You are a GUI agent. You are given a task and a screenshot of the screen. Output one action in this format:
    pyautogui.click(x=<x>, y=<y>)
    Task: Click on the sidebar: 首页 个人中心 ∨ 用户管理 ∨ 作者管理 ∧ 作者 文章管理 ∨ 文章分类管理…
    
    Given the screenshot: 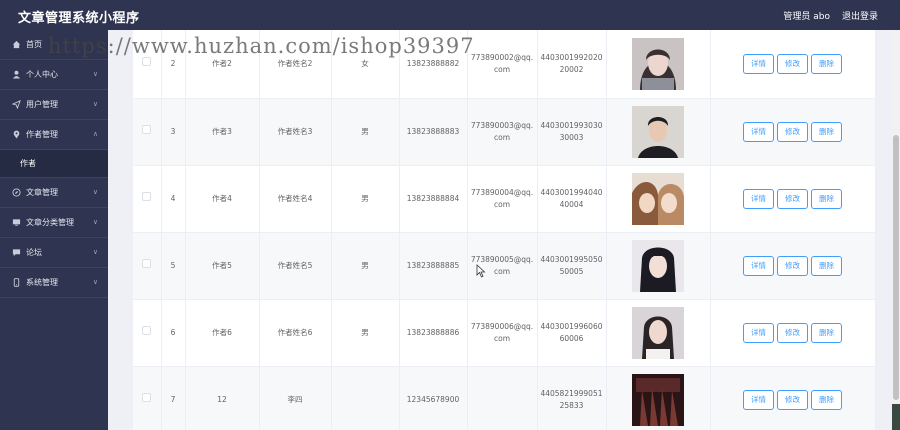 What is the action you would take?
    pyautogui.click(x=54, y=230)
    